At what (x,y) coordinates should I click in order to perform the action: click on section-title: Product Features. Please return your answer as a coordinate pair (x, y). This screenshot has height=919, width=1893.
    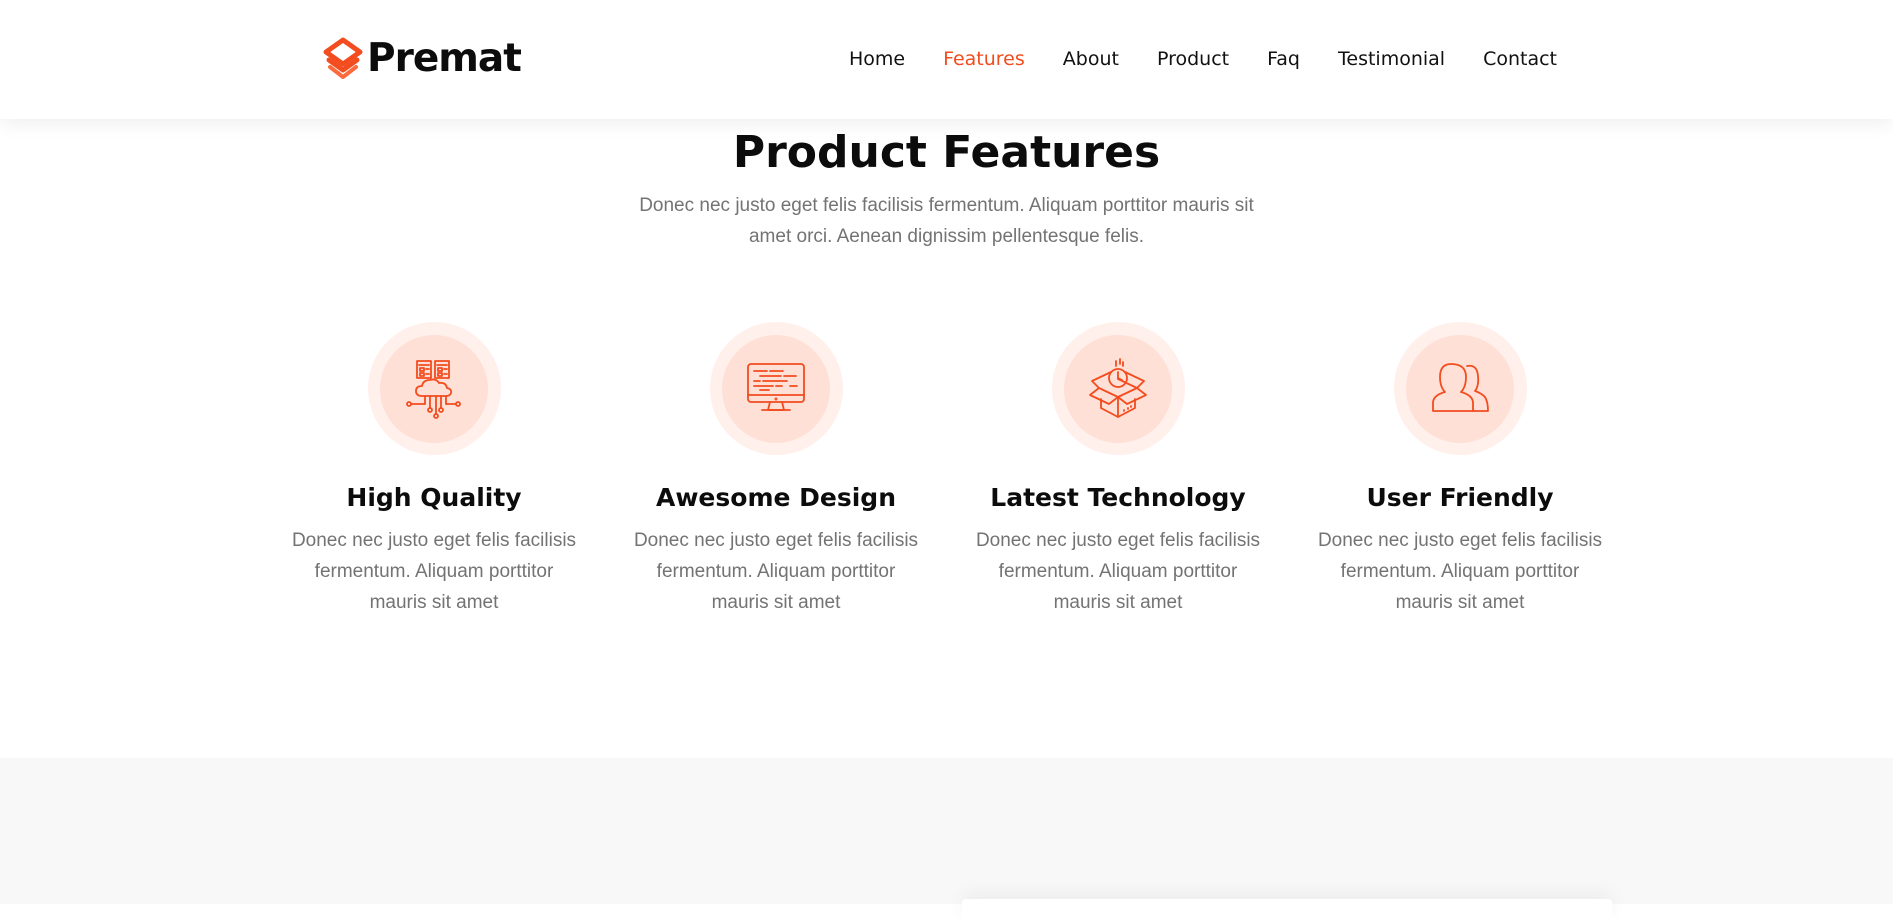
    Looking at the image, I should click on (946, 152).